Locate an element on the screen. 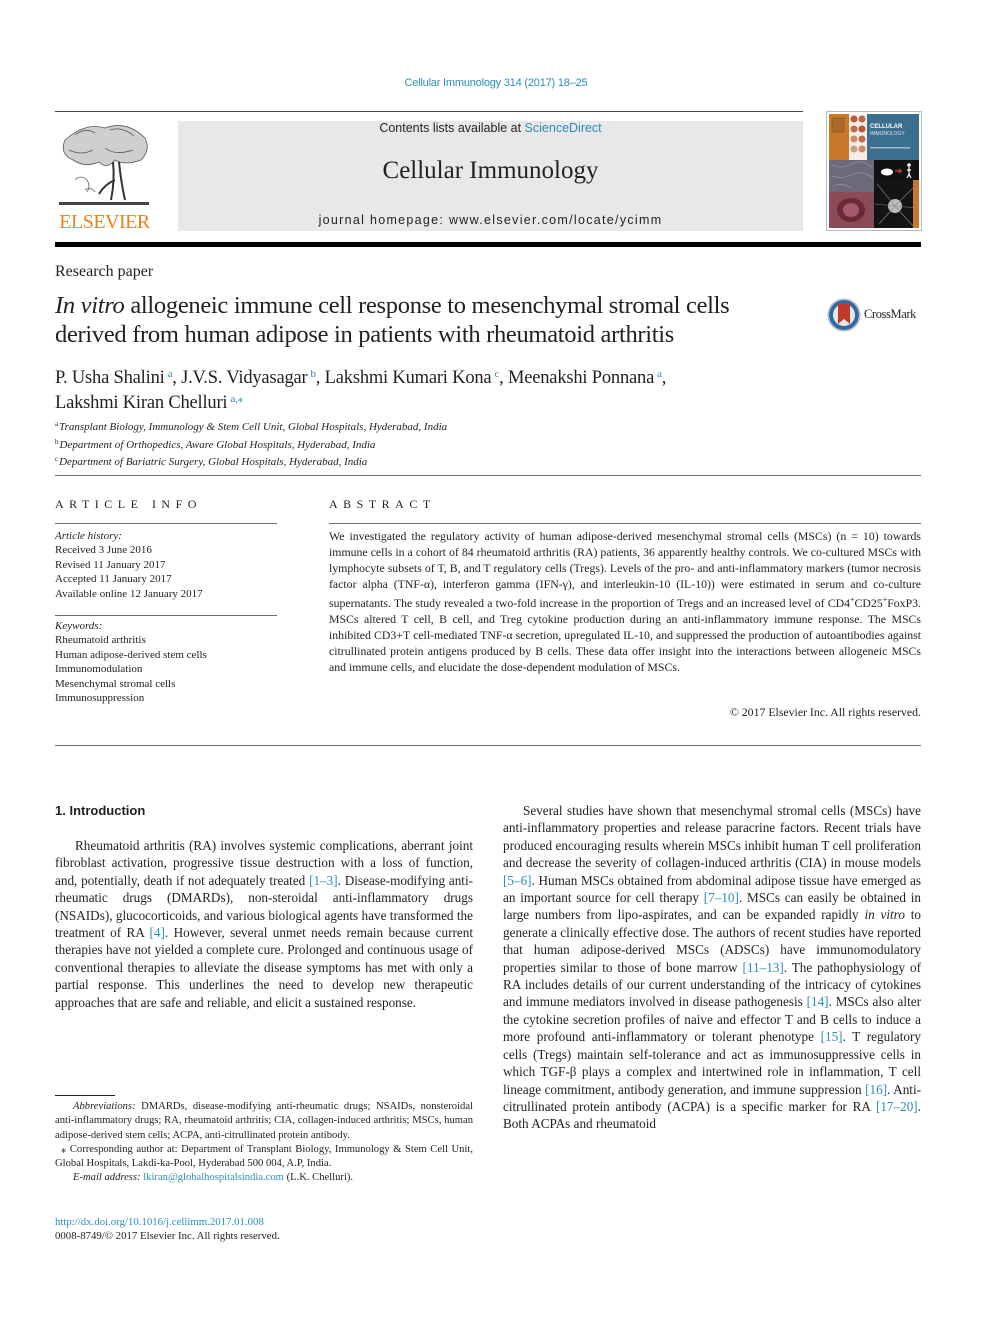  article-title-italic: In vitro is located at coordinates (90, 305).